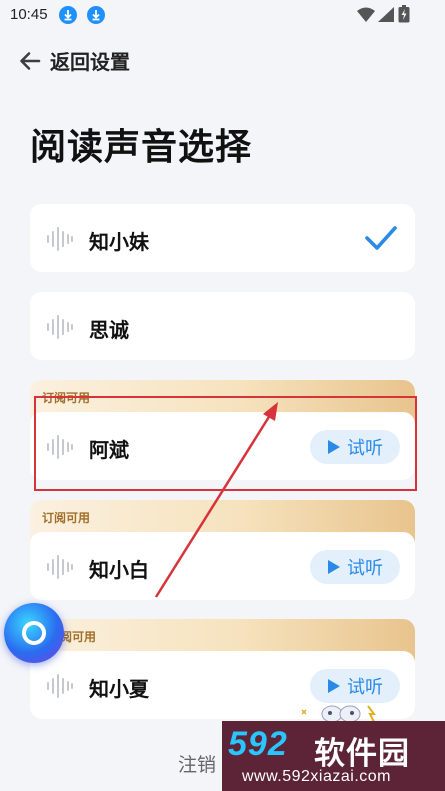 Image resolution: width=445 pixels, height=791 pixels. What do you see at coordinates (109, 330) in the screenshot?
I see `voice-name: 思诚` at bounding box center [109, 330].